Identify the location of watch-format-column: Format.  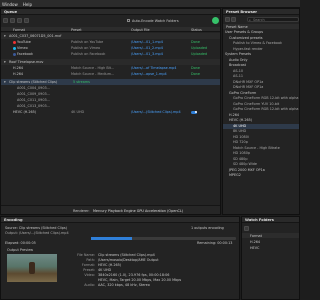
(256, 236).